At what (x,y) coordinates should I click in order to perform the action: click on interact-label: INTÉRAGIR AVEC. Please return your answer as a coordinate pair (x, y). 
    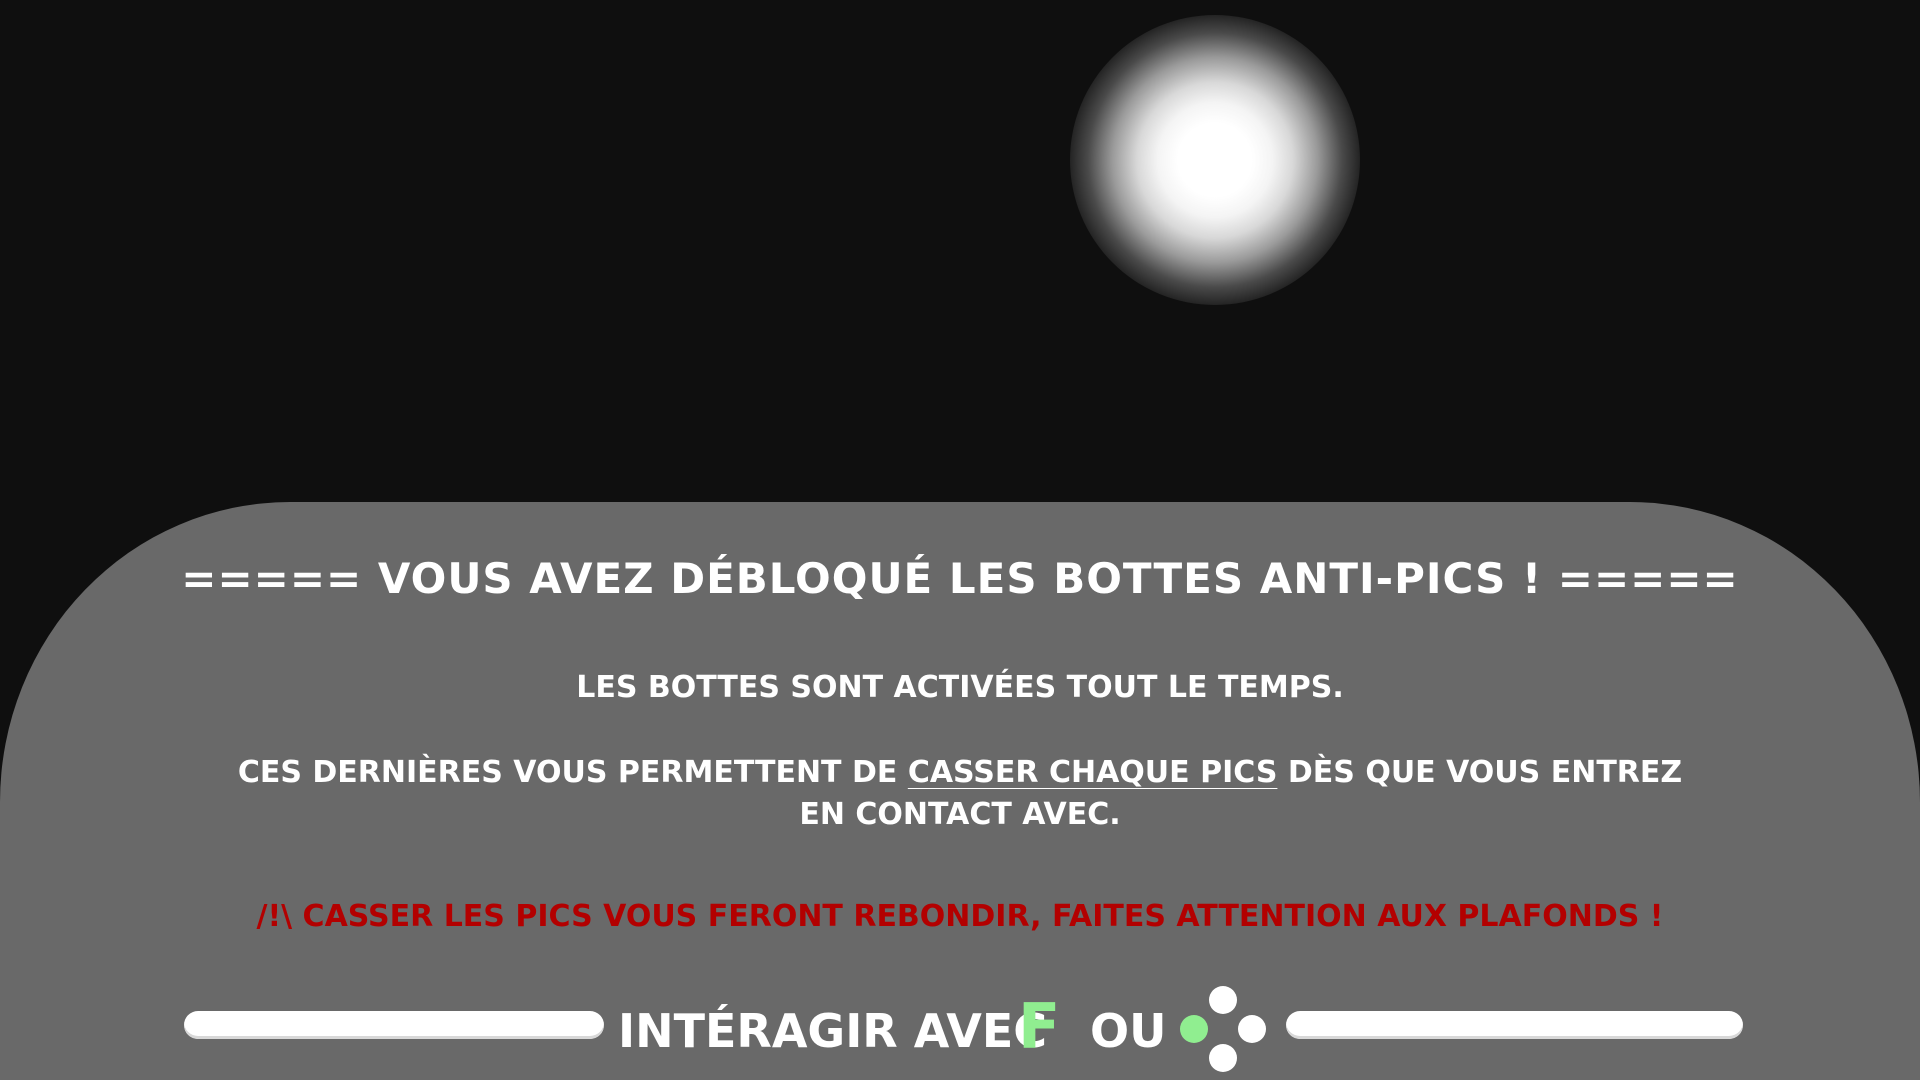
    Looking at the image, I should click on (833, 1031).